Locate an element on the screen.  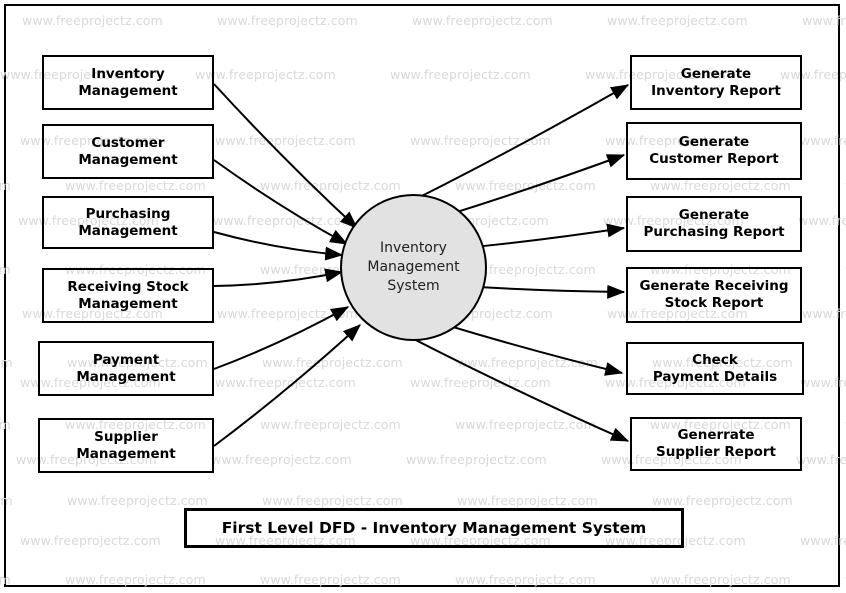
node-label: Generate Inventory Report is located at coordinates (716, 82).